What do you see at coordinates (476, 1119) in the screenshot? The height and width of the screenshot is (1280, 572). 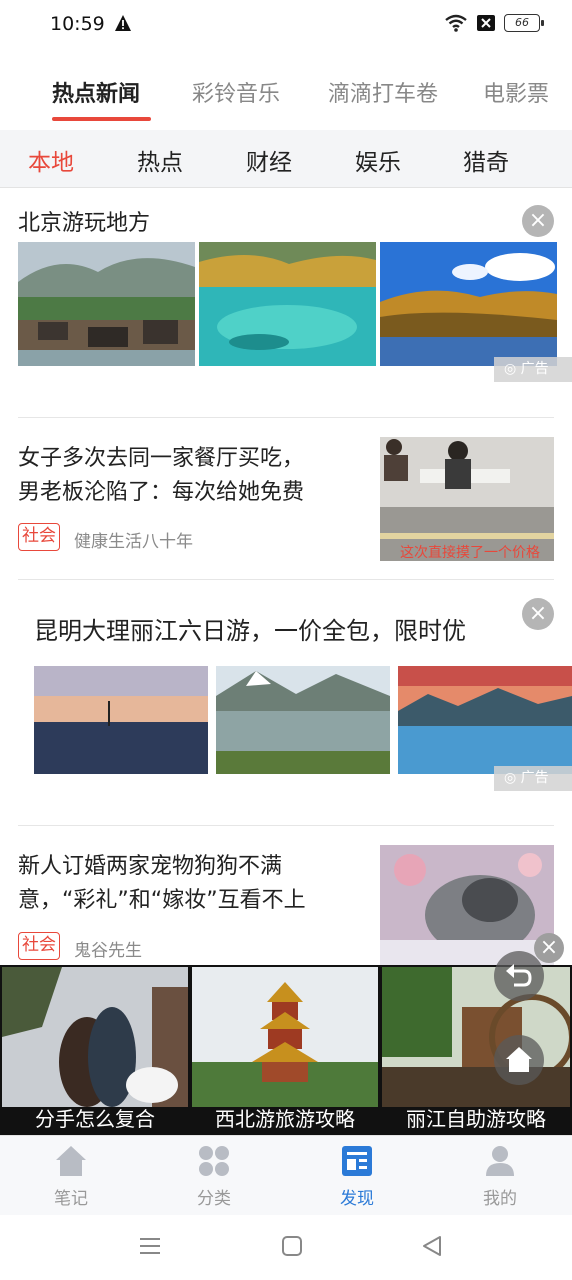 I see `banner-caption: 丽江自助游攻略` at bounding box center [476, 1119].